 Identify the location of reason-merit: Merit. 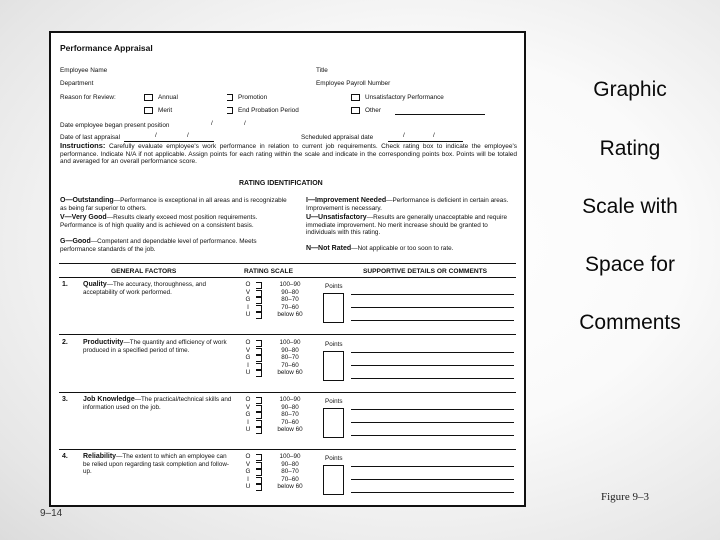
(158, 111).